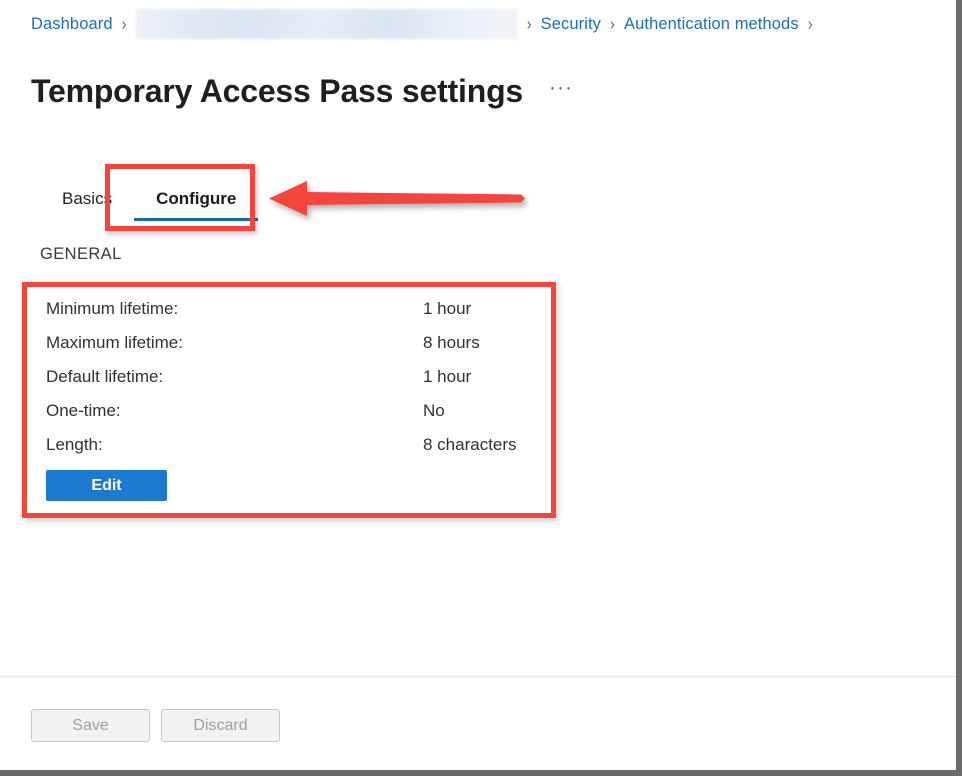 The width and height of the screenshot is (962, 776). I want to click on edit-button: Edit, so click(106, 485).